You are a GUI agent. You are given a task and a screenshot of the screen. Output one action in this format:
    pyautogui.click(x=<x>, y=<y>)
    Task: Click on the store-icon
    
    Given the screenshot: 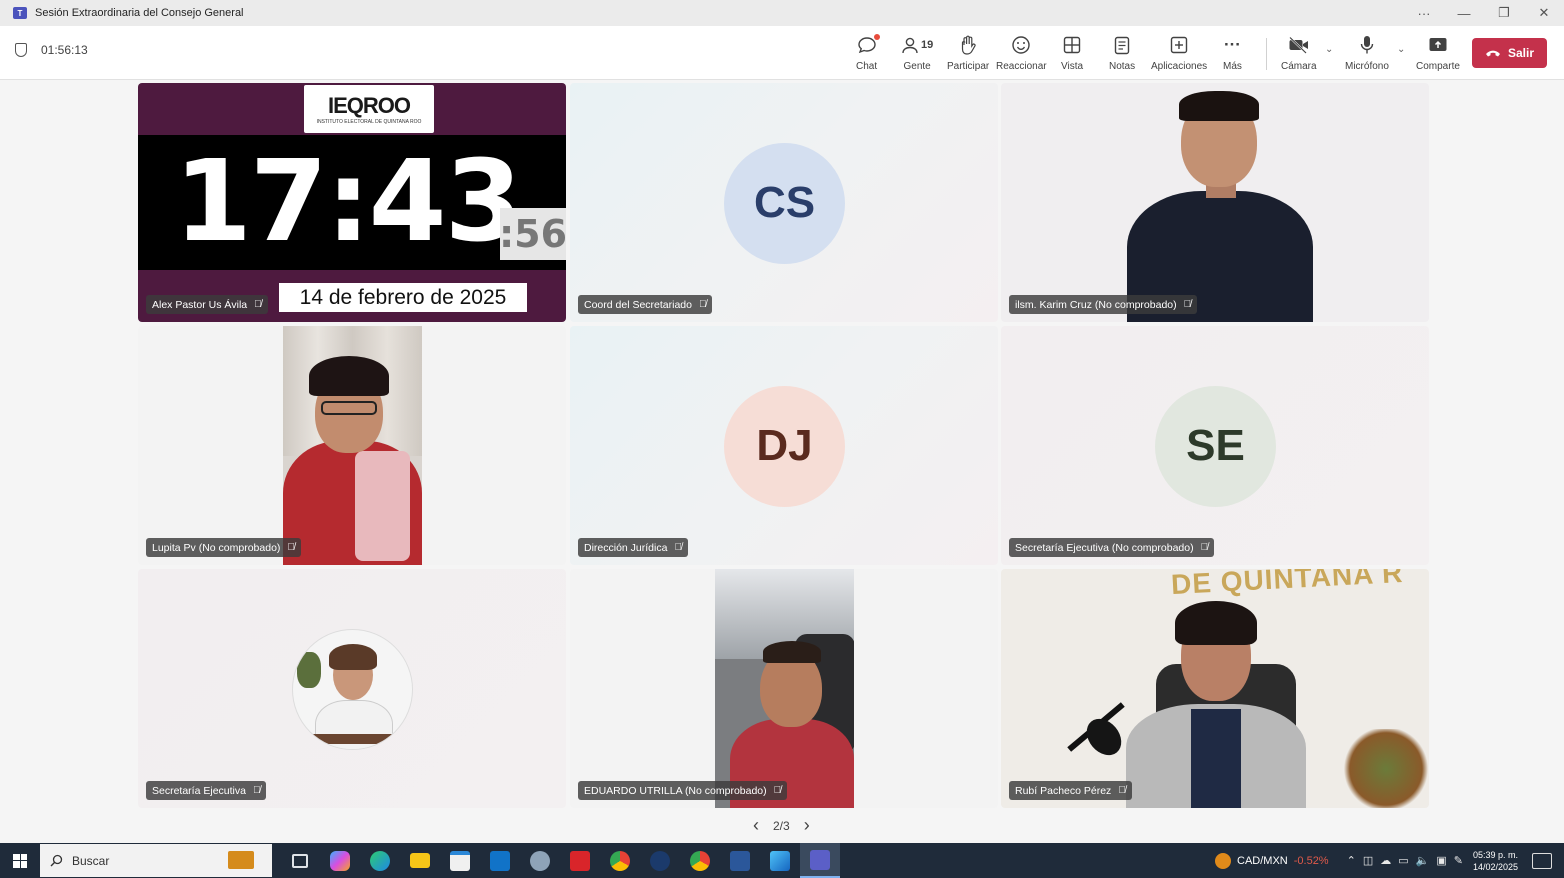 What is the action you would take?
    pyautogui.click(x=460, y=860)
    